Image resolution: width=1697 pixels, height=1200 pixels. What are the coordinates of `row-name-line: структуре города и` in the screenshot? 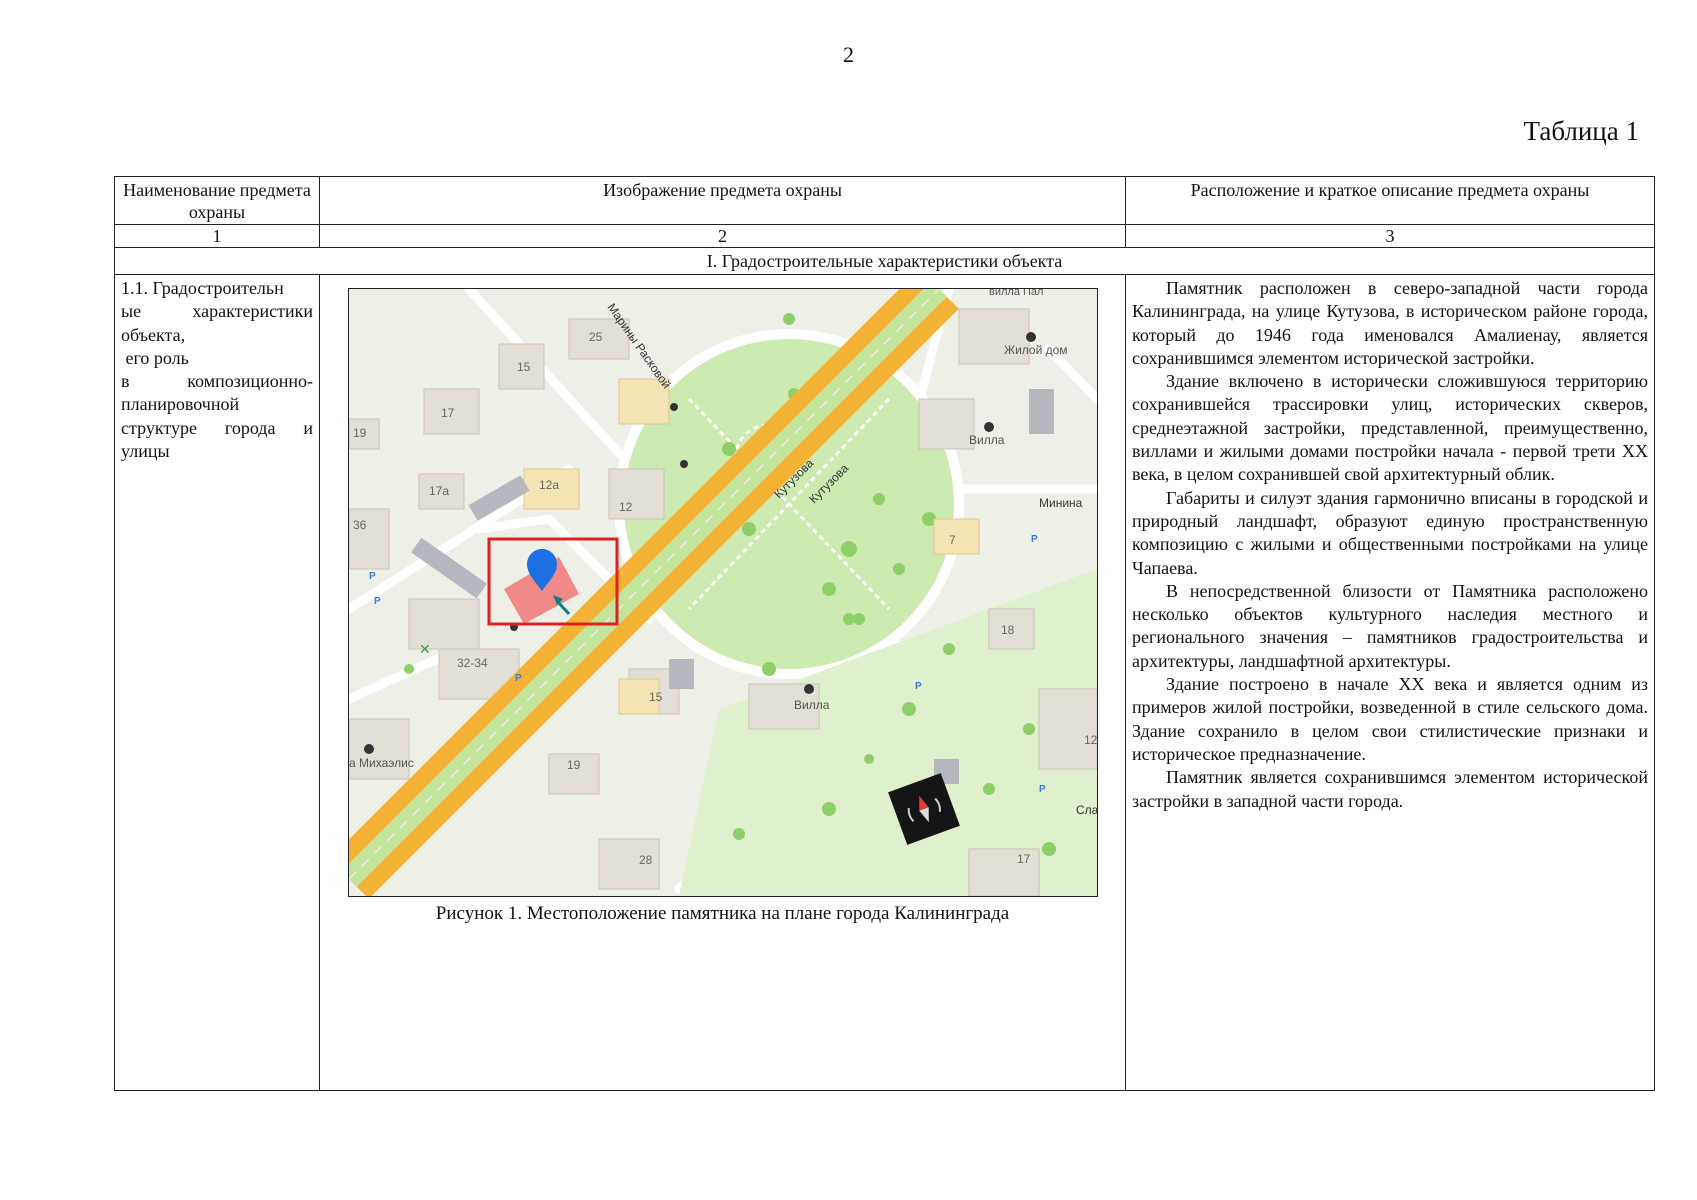 It's located at (217, 427).